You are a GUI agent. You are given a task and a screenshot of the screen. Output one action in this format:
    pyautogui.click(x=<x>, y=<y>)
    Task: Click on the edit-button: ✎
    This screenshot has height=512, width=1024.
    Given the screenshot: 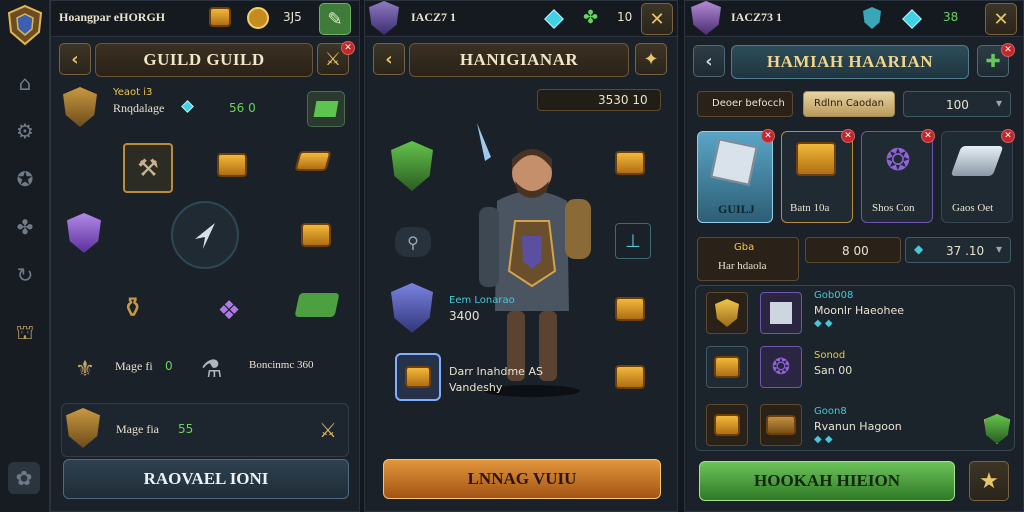 What is the action you would take?
    pyautogui.click(x=335, y=19)
    